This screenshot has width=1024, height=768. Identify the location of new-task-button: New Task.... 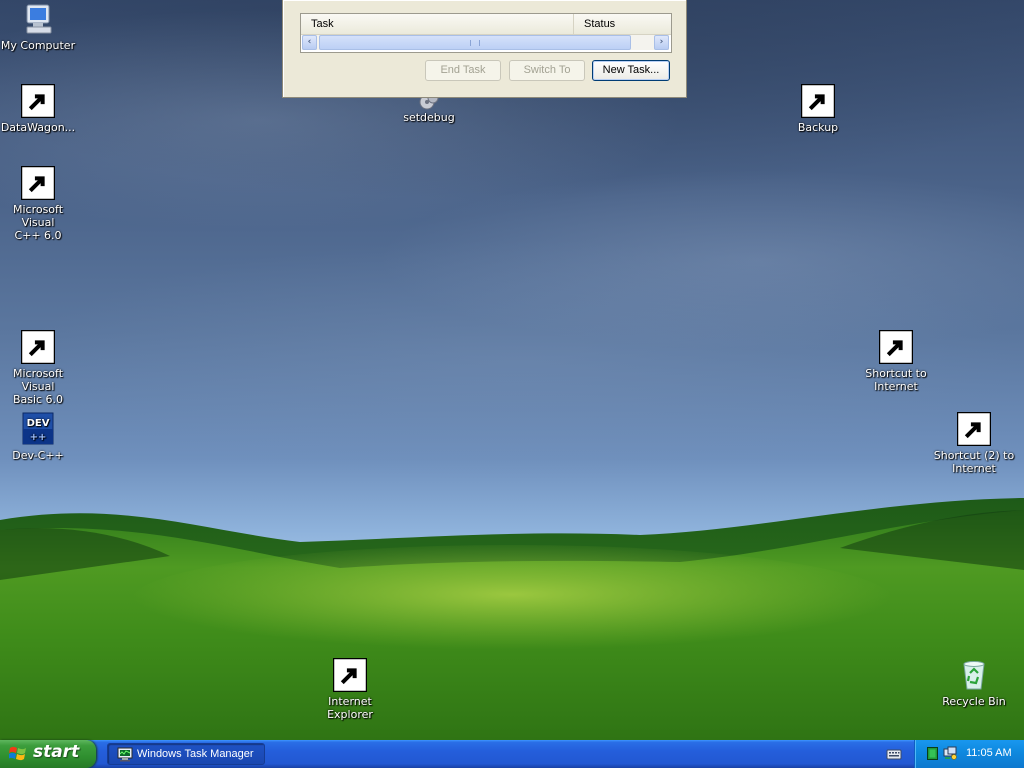
(631, 70).